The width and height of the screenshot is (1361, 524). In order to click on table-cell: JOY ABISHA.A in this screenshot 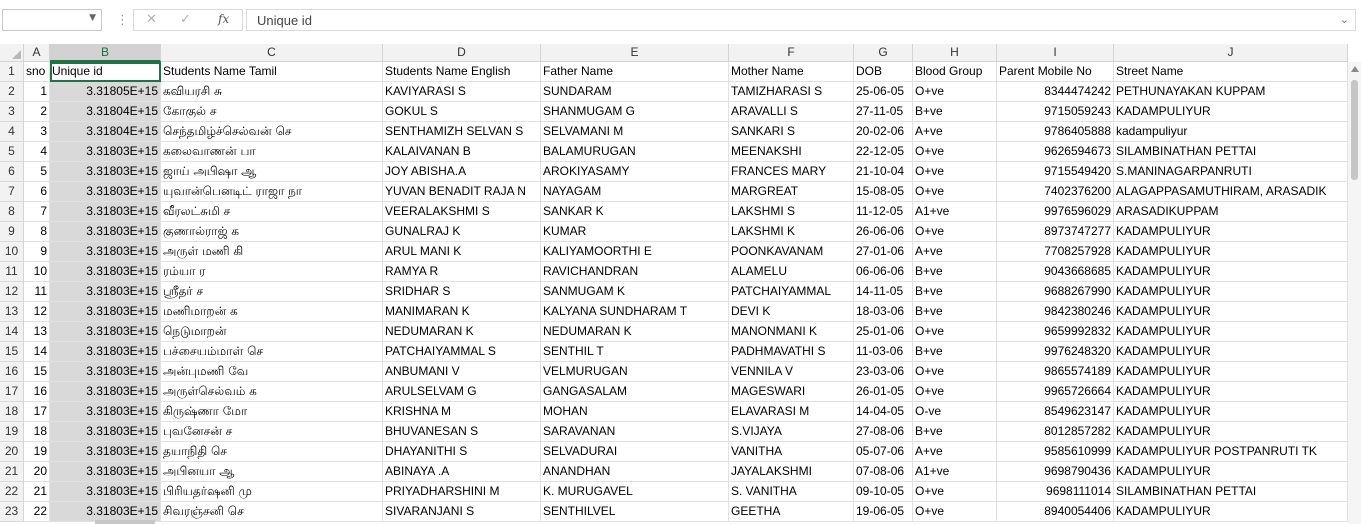, I will do `click(462, 172)`.